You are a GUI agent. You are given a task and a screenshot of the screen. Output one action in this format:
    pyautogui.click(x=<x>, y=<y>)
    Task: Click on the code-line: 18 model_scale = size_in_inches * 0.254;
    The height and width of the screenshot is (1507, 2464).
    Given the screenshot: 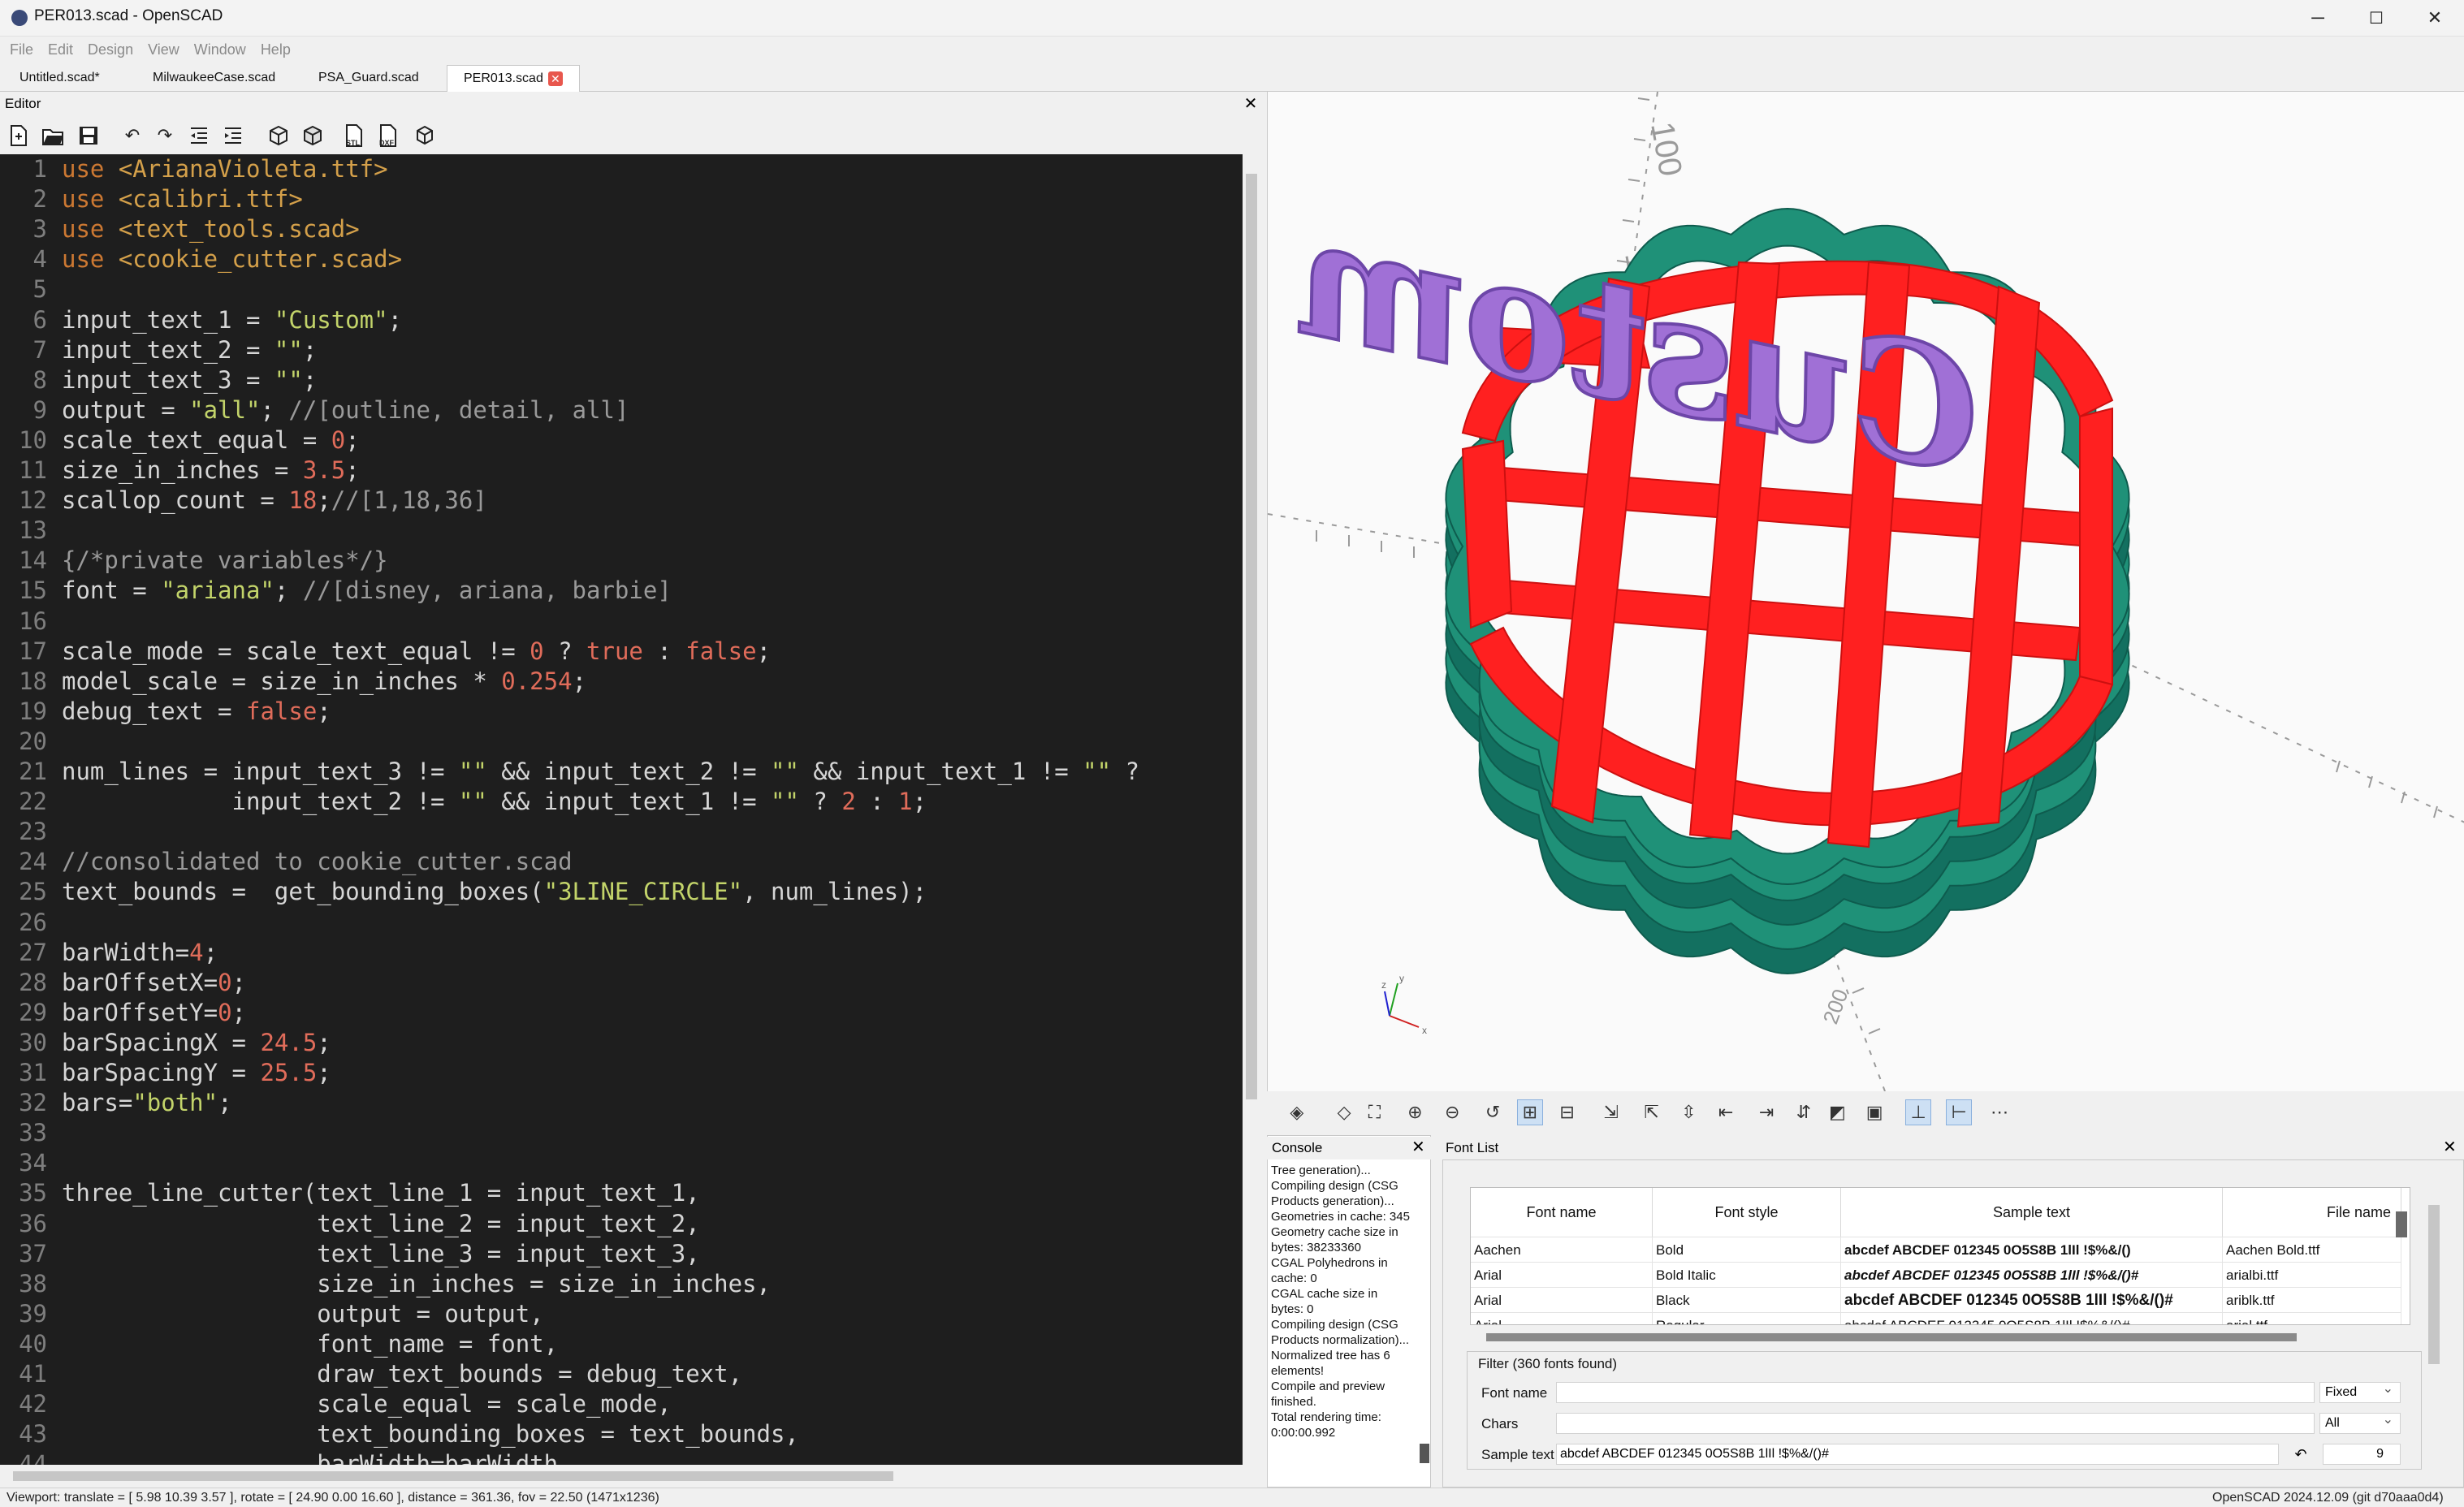 What is the action you would take?
    pyautogui.click(x=293, y=682)
    